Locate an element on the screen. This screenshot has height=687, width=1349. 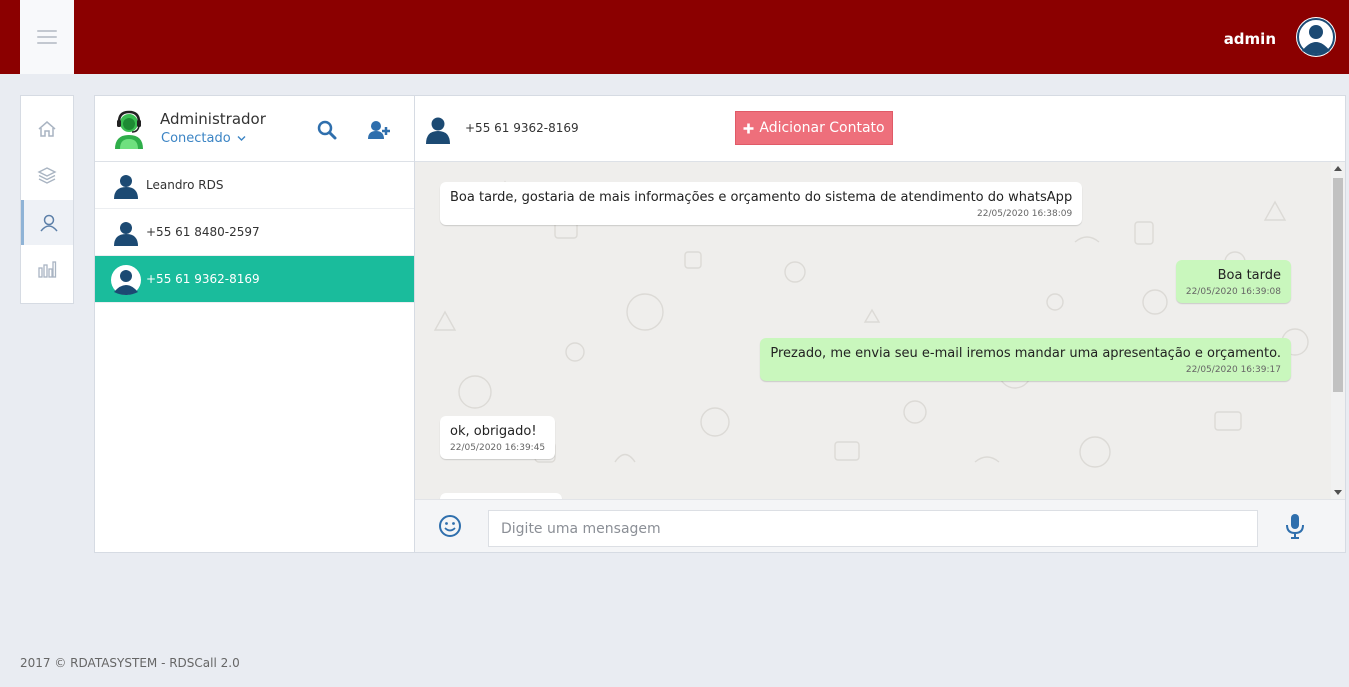
user-icon is located at coordinates (48, 222).